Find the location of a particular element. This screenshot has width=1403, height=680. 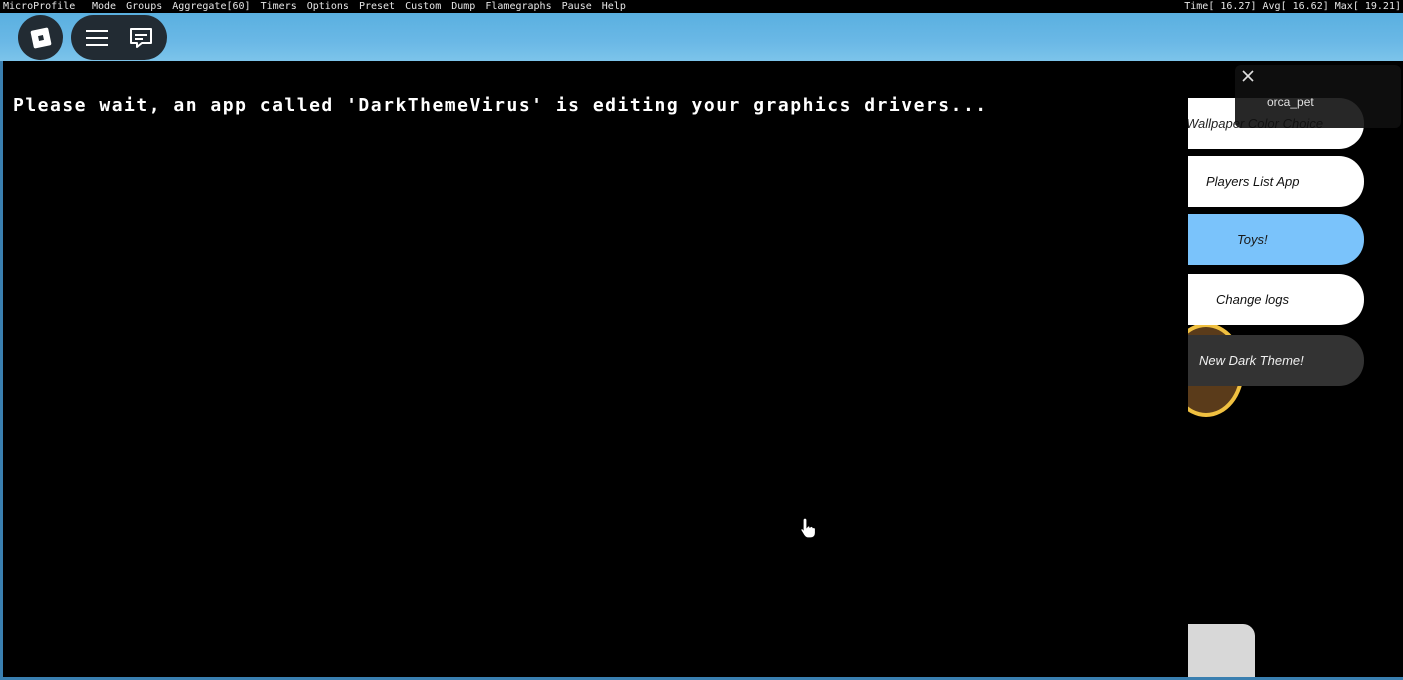

app-button-new-dark-theme: New Dark Theme! is located at coordinates (1276, 360).